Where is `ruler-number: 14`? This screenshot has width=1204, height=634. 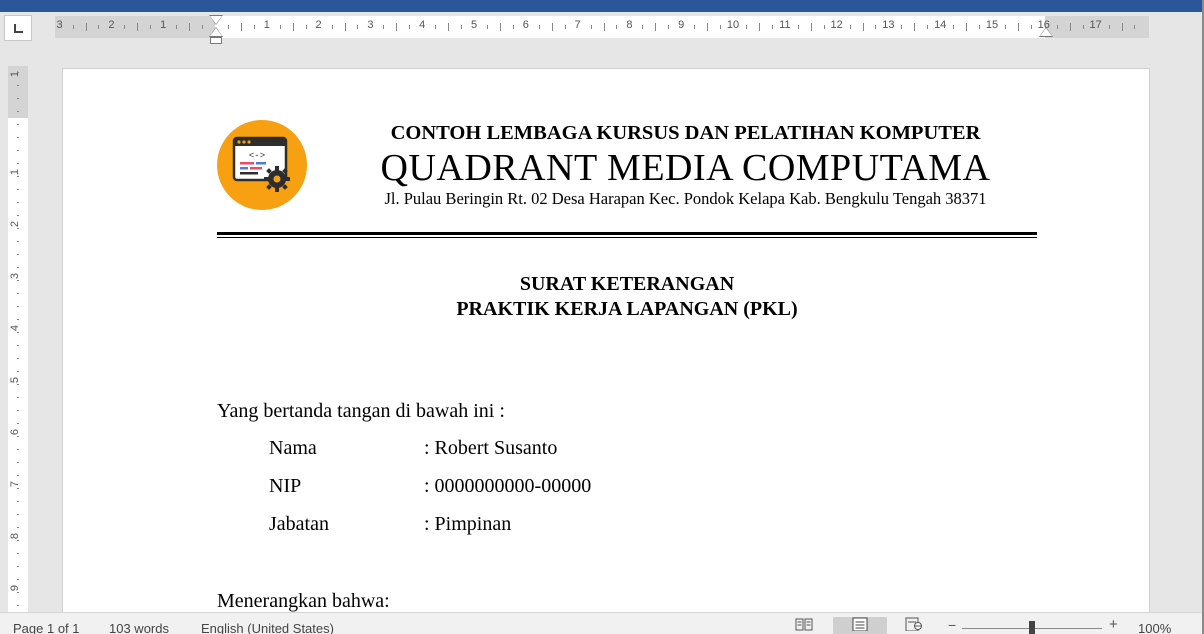
ruler-number: 14 is located at coordinates (940, 25).